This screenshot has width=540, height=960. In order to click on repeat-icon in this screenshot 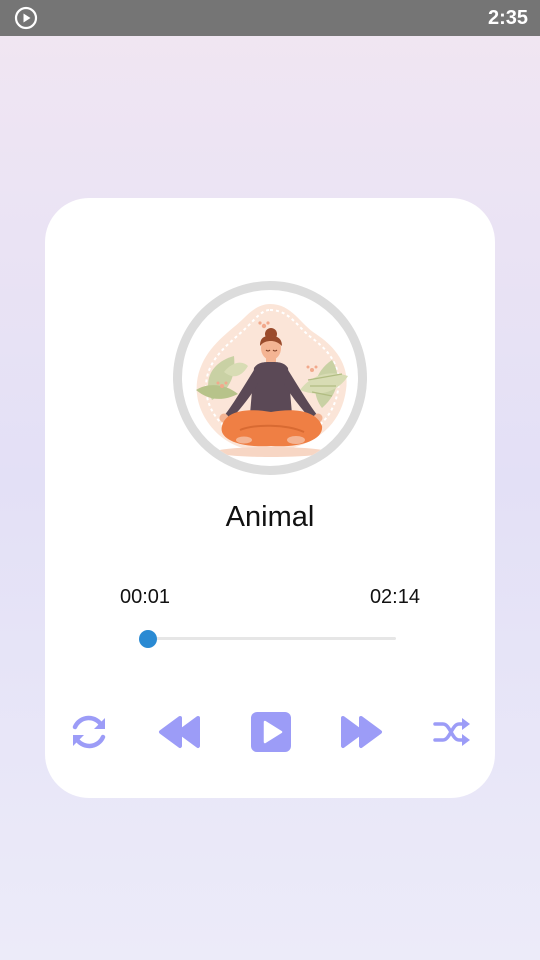, I will do `click(89, 732)`.